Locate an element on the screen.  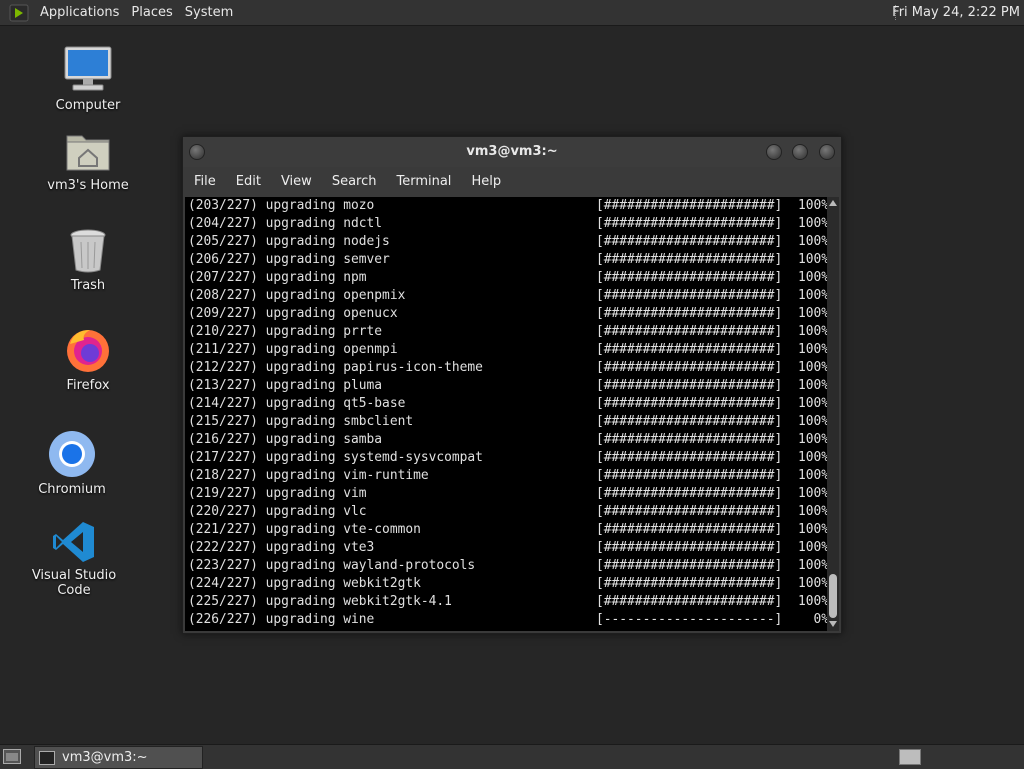
line-pkg: npm is located at coordinates (355, 277).